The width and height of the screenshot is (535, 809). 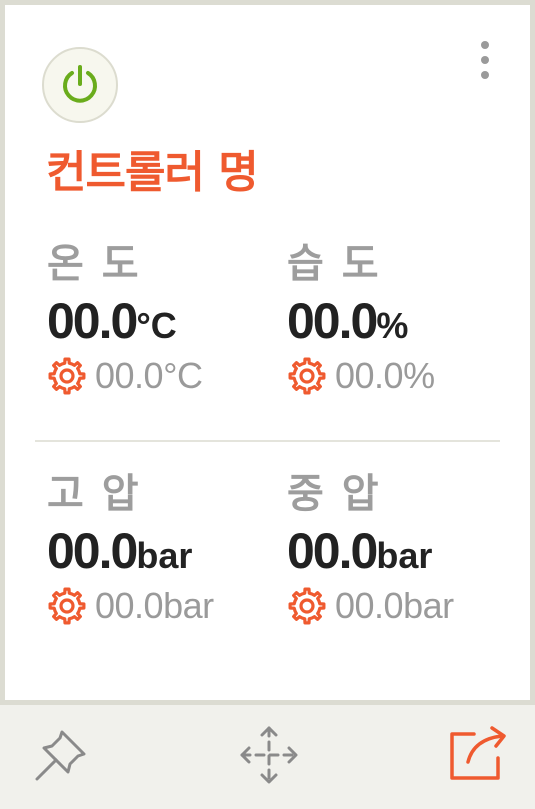 I want to click on power-button, so click(x=80, y=85).